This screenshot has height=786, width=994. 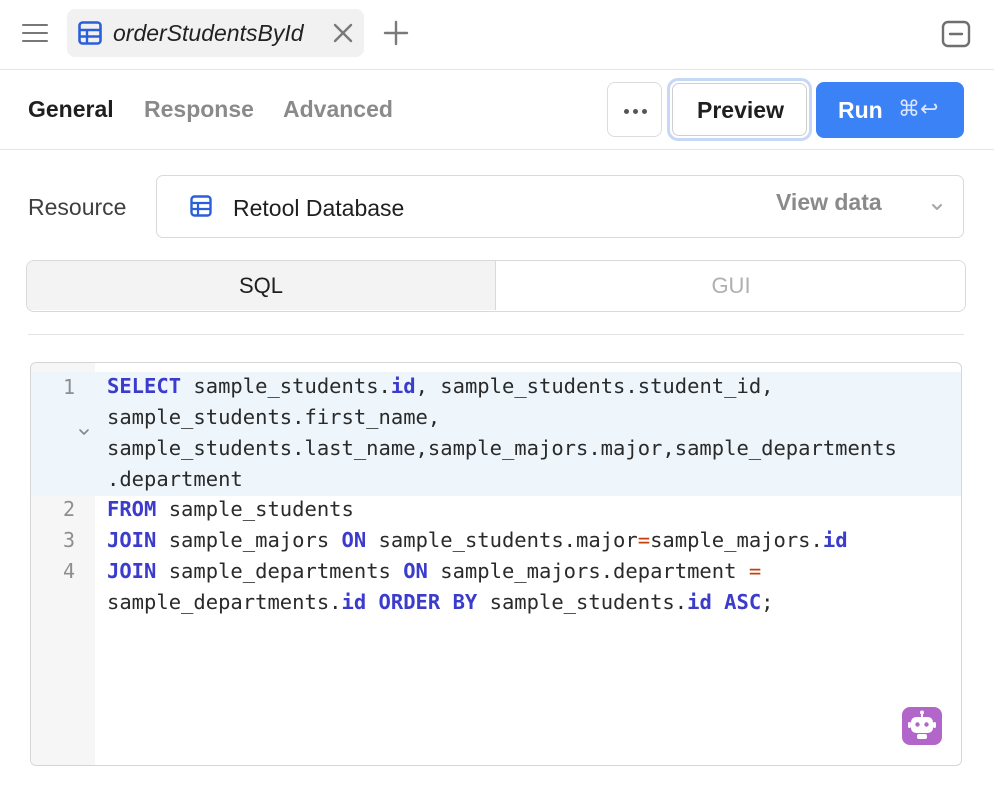 I want to click on code-token: .department, so click(x=175, y=479).